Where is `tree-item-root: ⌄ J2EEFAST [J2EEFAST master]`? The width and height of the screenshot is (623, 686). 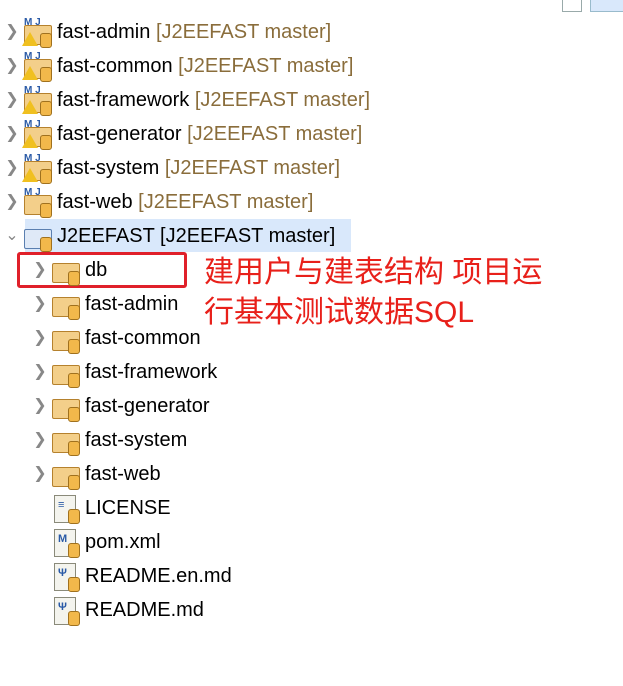 tree-item-root: ⌄ J2EEFAST [J2EEFAST master] is located at coordinates (175, 236).